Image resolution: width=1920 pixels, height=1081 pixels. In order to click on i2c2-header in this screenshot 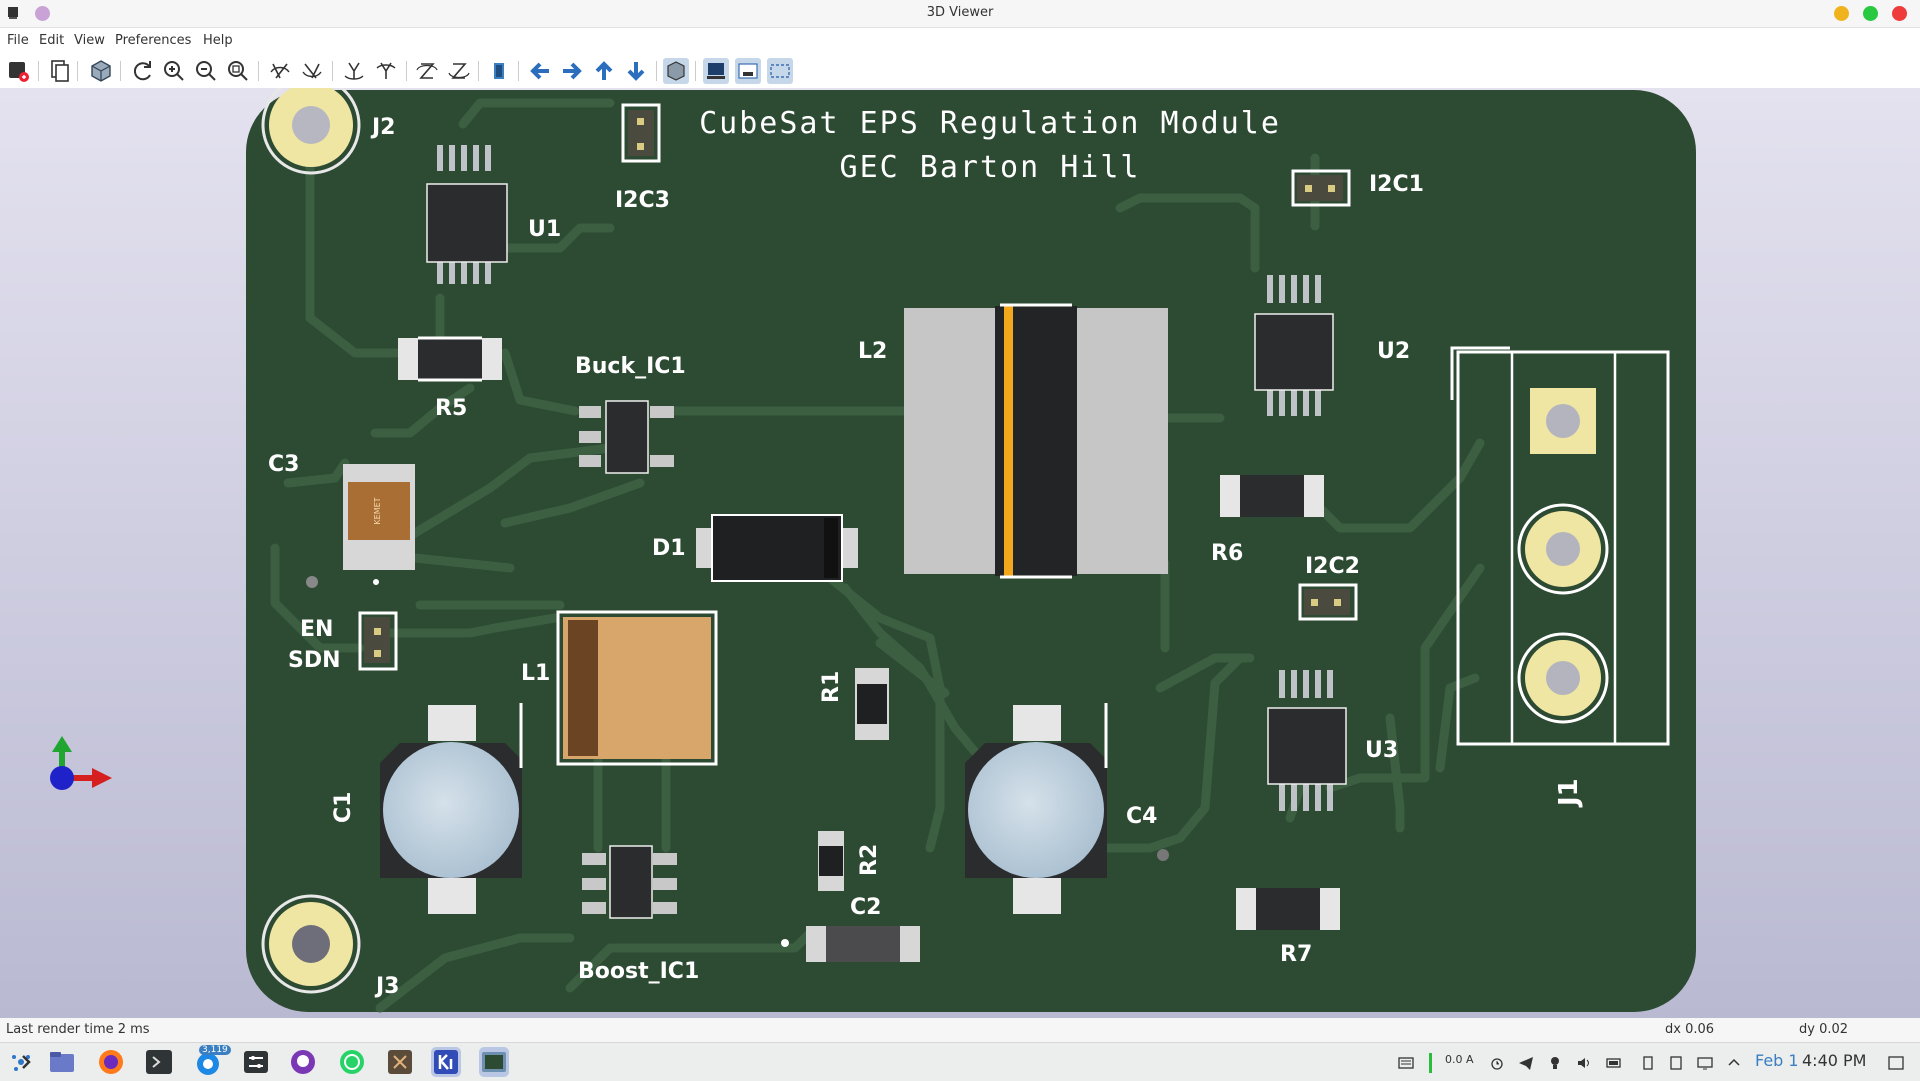, I will do `click(1328, 602)`.